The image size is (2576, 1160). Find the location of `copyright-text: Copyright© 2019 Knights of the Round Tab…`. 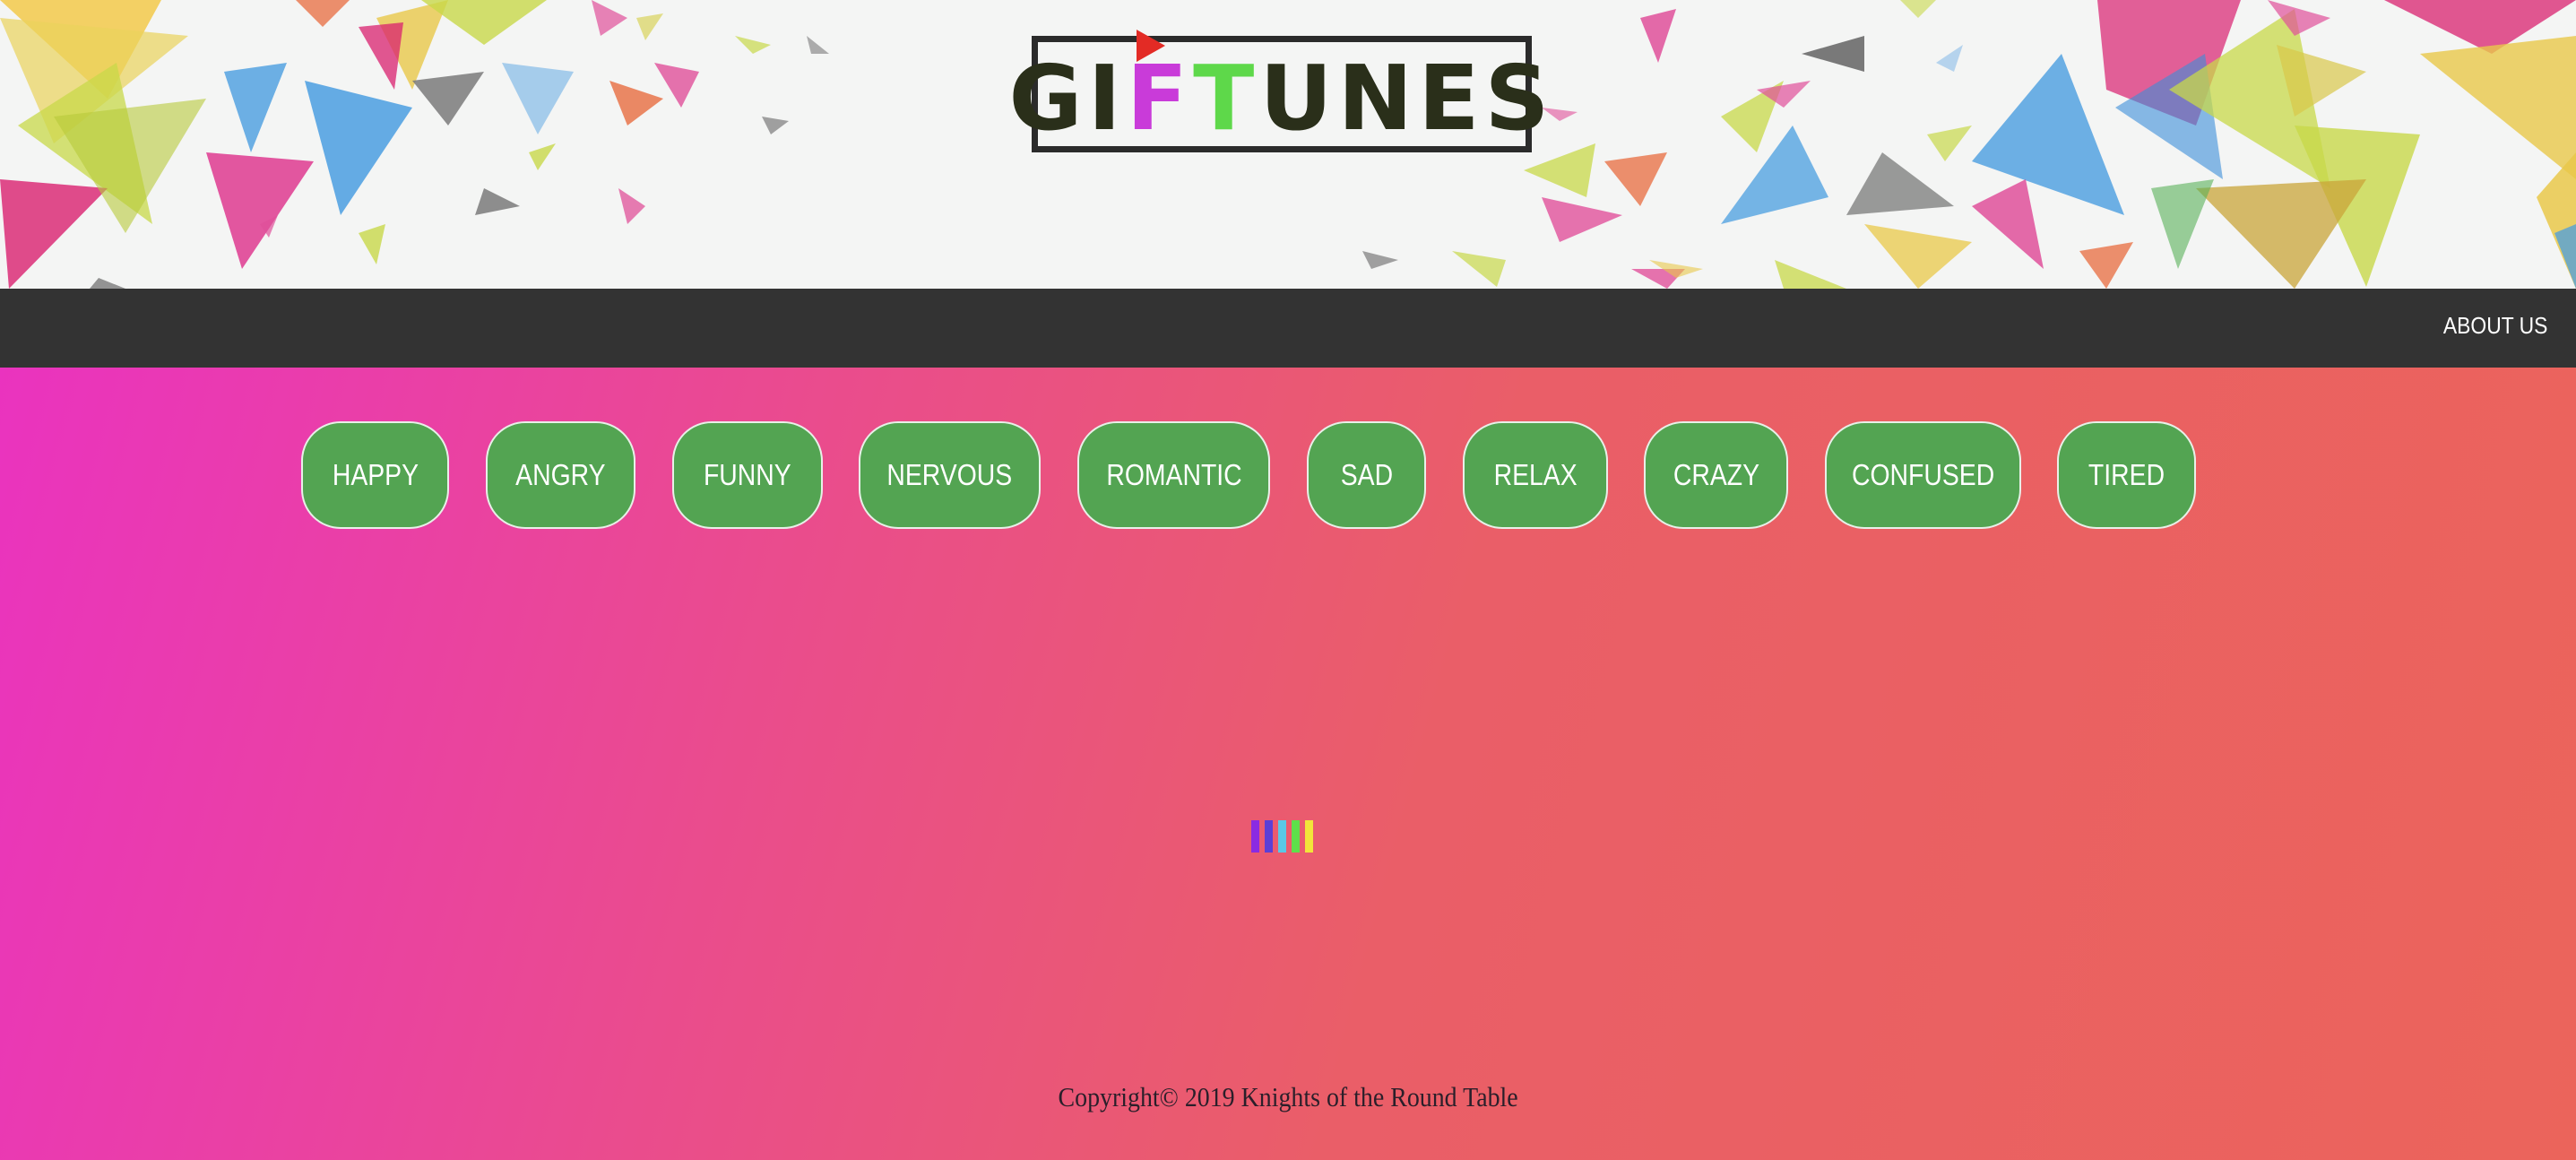

copyright-text: Copyright© 2019 Knights of the Round Tab… is located at coordinates (1288, 1096).